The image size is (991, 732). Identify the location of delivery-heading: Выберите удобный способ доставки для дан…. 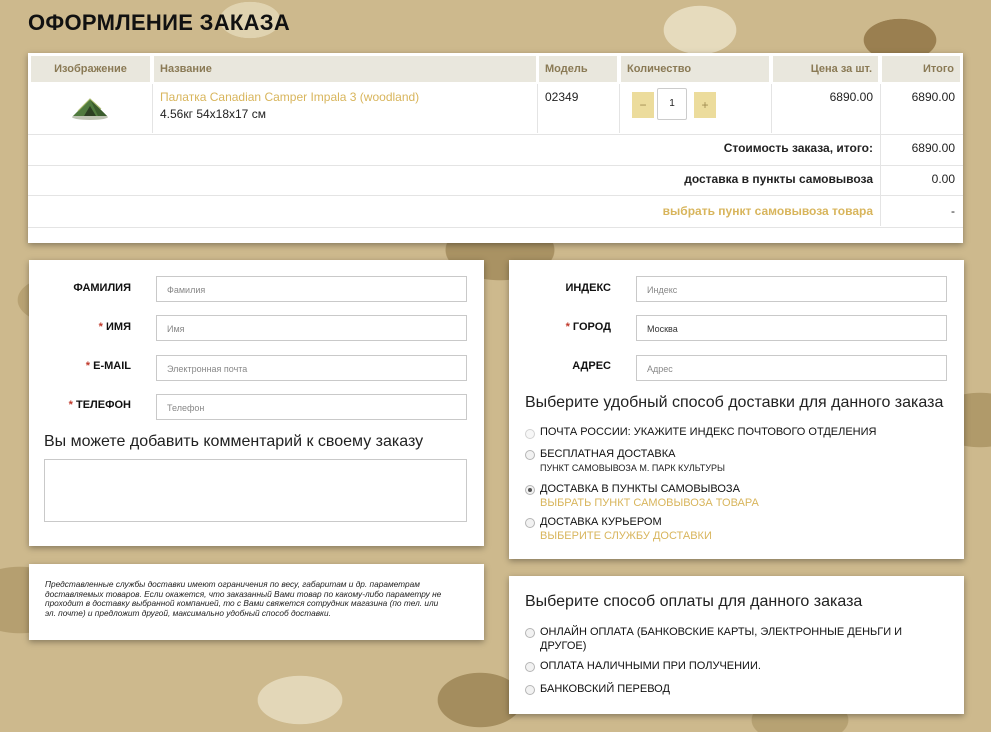
(734, 402).